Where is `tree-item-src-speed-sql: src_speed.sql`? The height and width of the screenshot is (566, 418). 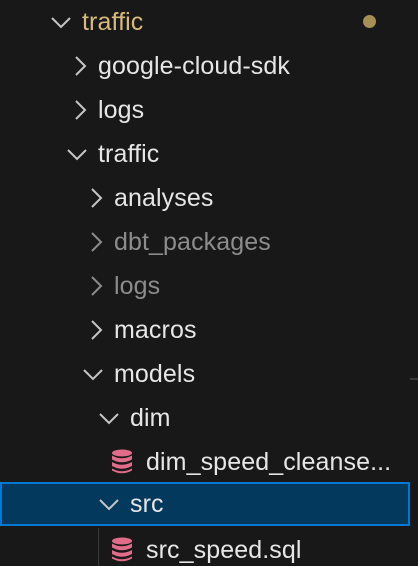 tree-item-src-speed-sql: src_speed.sql is located at coordinates (209, 547).